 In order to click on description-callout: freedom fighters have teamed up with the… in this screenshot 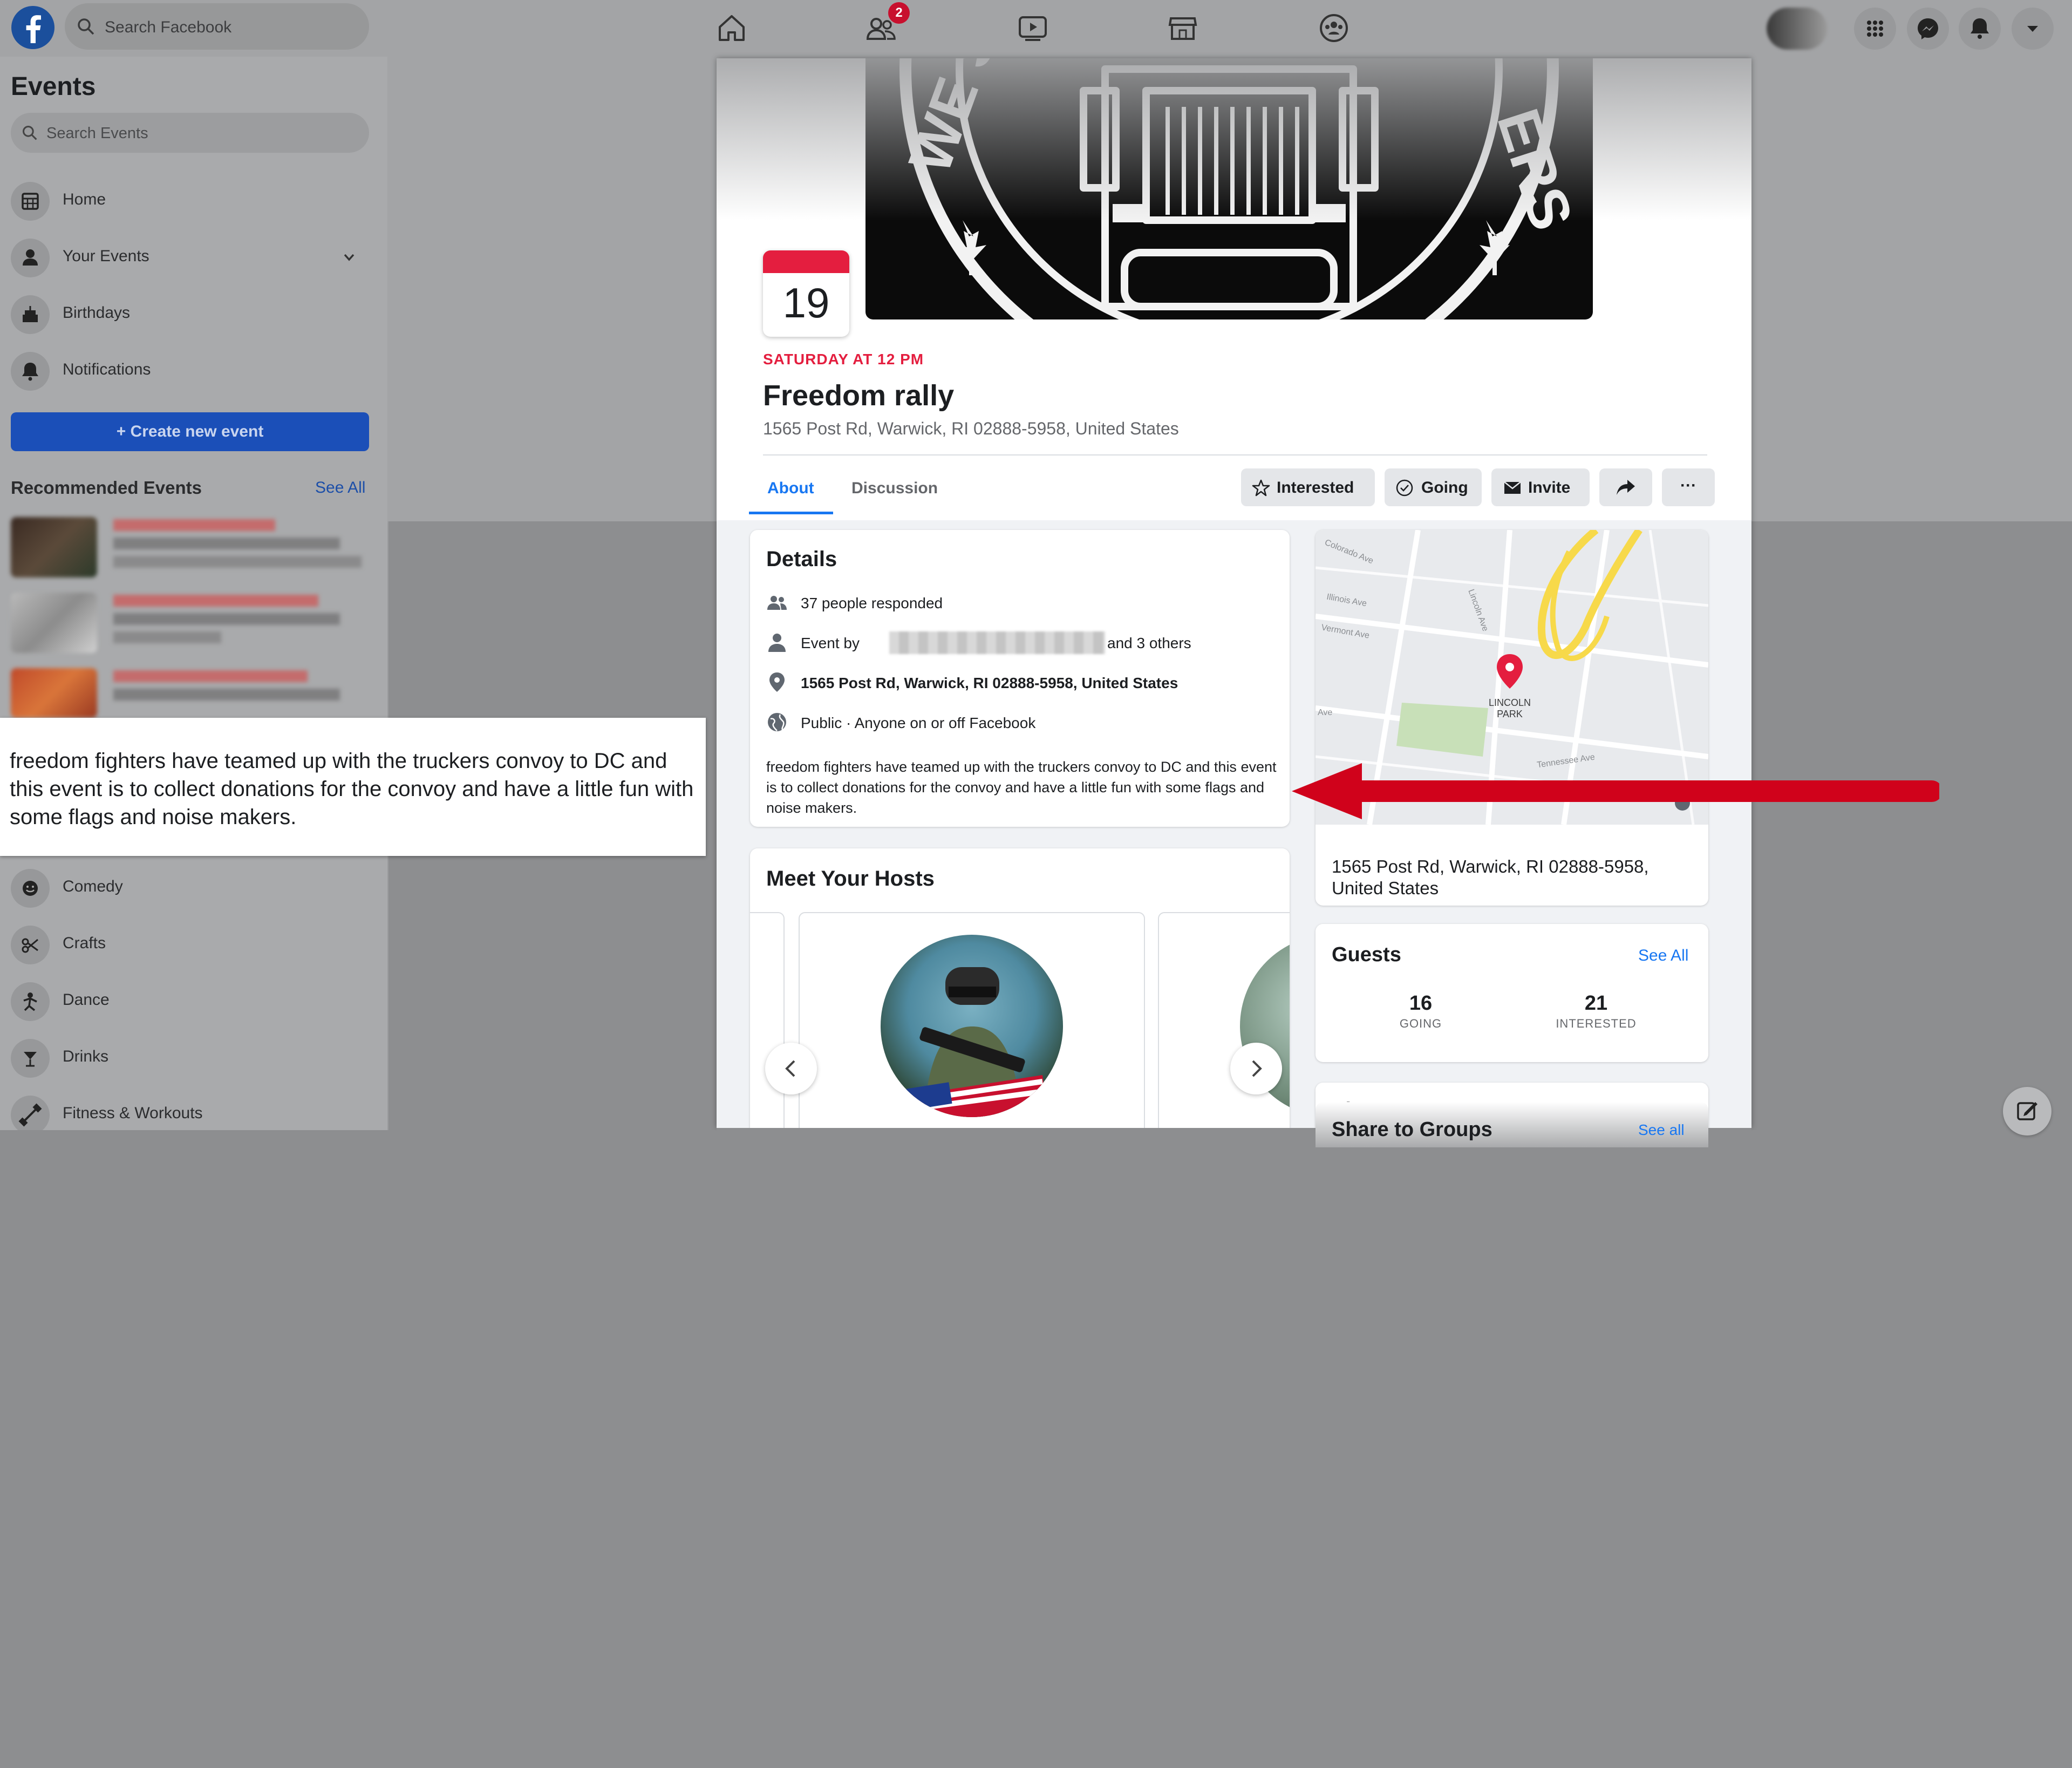, I will do `click(353, 787)`.